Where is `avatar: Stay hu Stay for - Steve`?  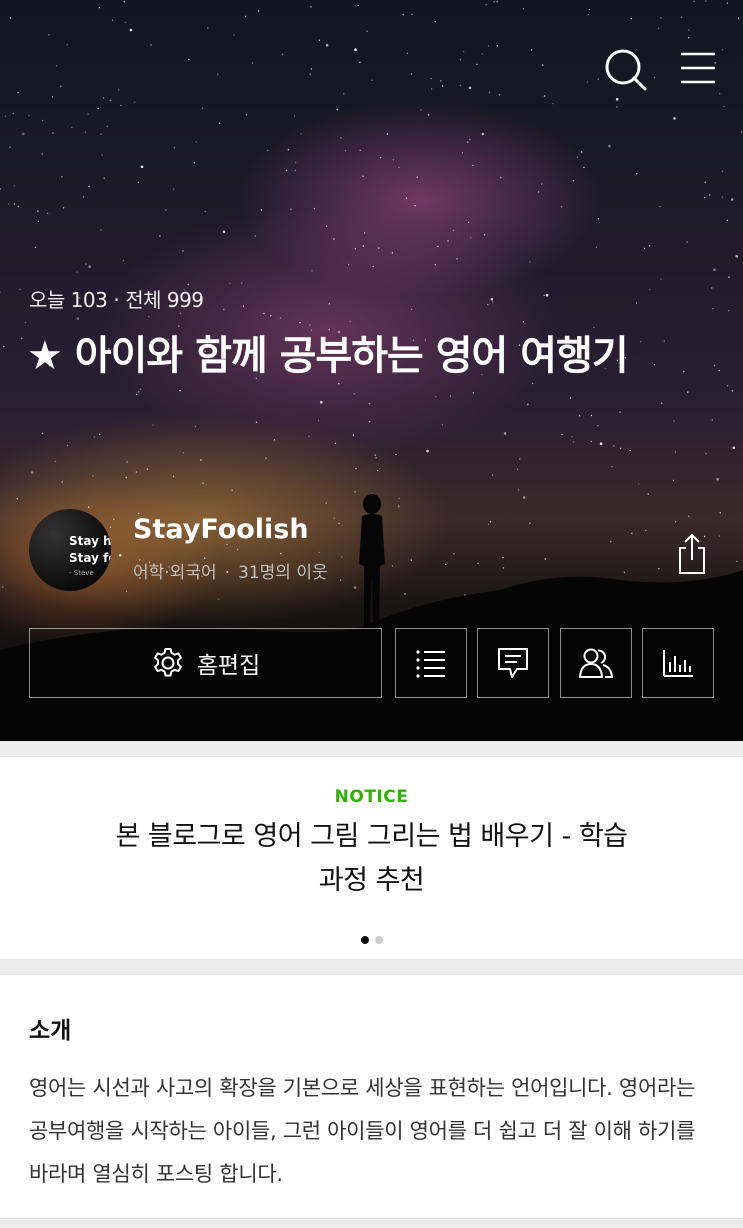 avatar: Stay hu Stay for - Steve is located at coordinates (70, 550).